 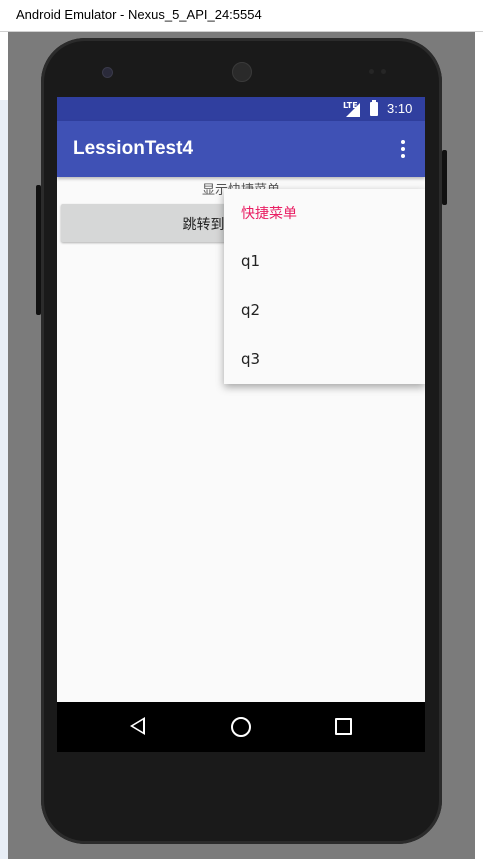 What do you see at coordinates (4, 479) in the screenshot?
I see `desktop-background` at bounding box center [4, 479].